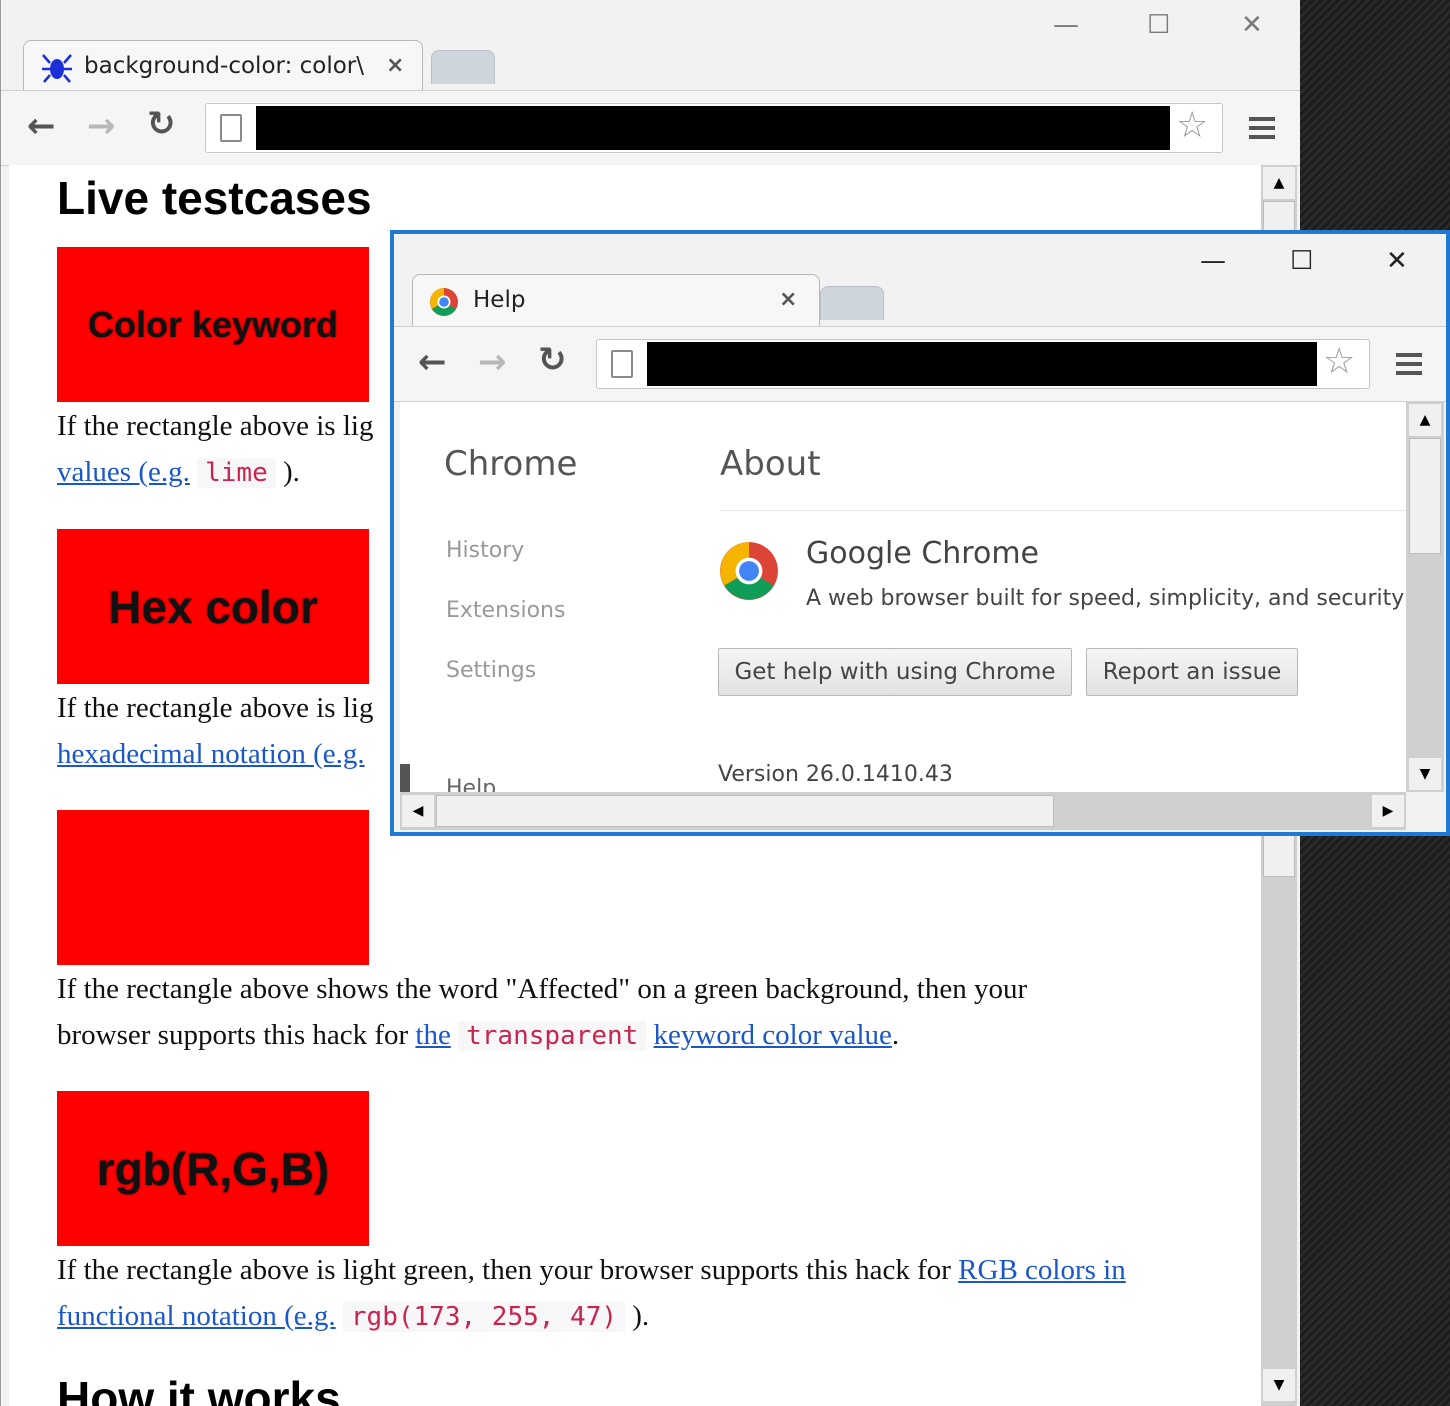 The image size is (1450, 1406). I want to click on how-it-works-heading: How it works, so click(199, 1389).